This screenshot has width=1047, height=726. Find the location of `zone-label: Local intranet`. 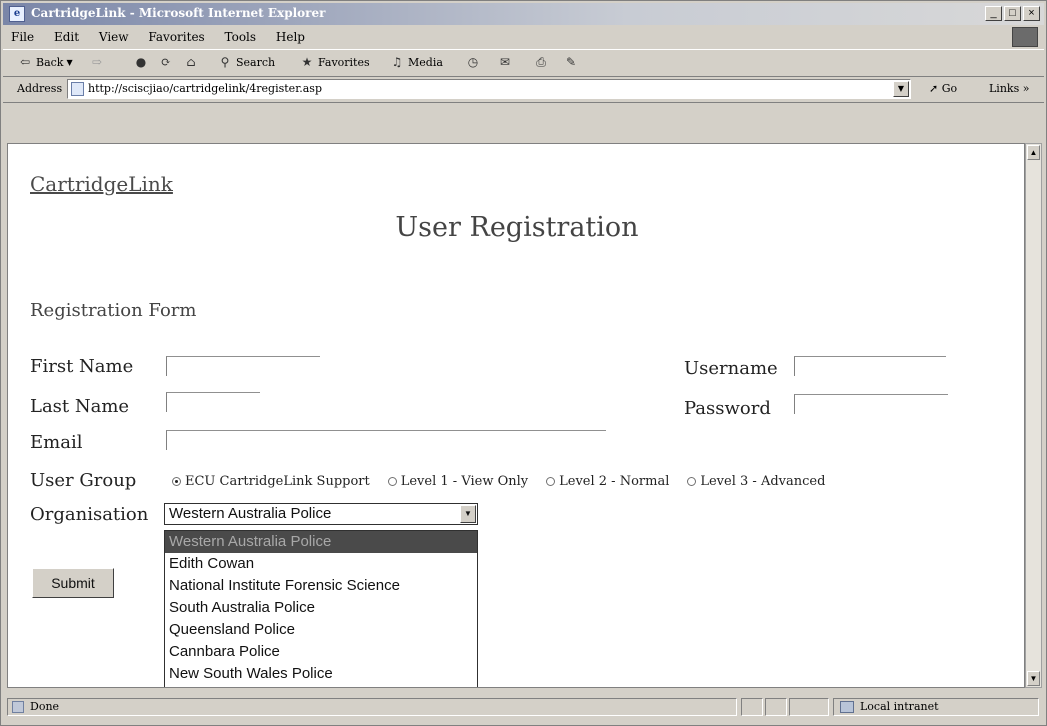

zone-label: Local intranet is located at coordinates (899, 706).